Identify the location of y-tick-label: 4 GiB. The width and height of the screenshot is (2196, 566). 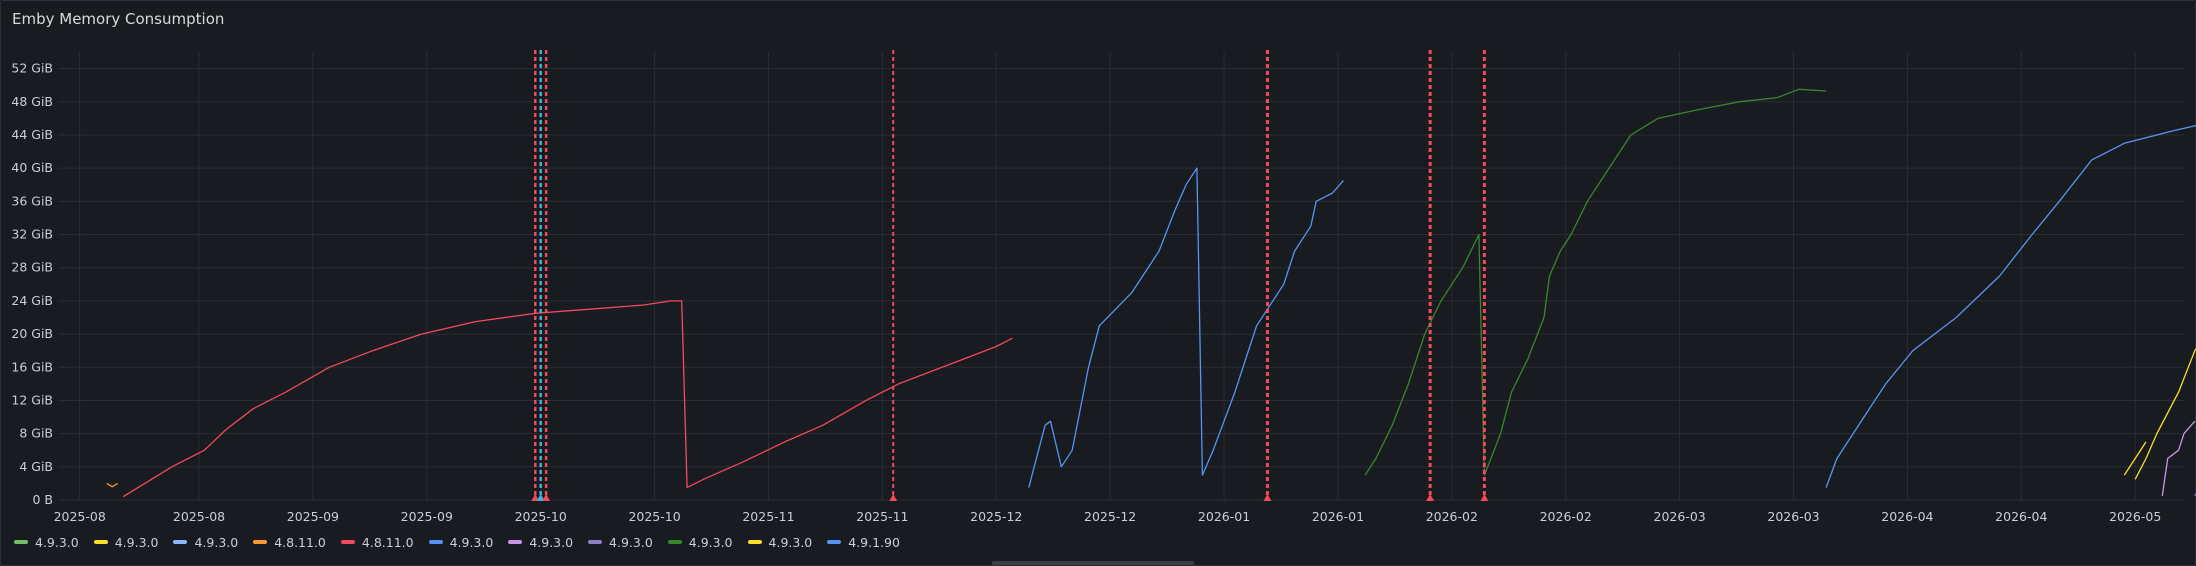
(36, 466).